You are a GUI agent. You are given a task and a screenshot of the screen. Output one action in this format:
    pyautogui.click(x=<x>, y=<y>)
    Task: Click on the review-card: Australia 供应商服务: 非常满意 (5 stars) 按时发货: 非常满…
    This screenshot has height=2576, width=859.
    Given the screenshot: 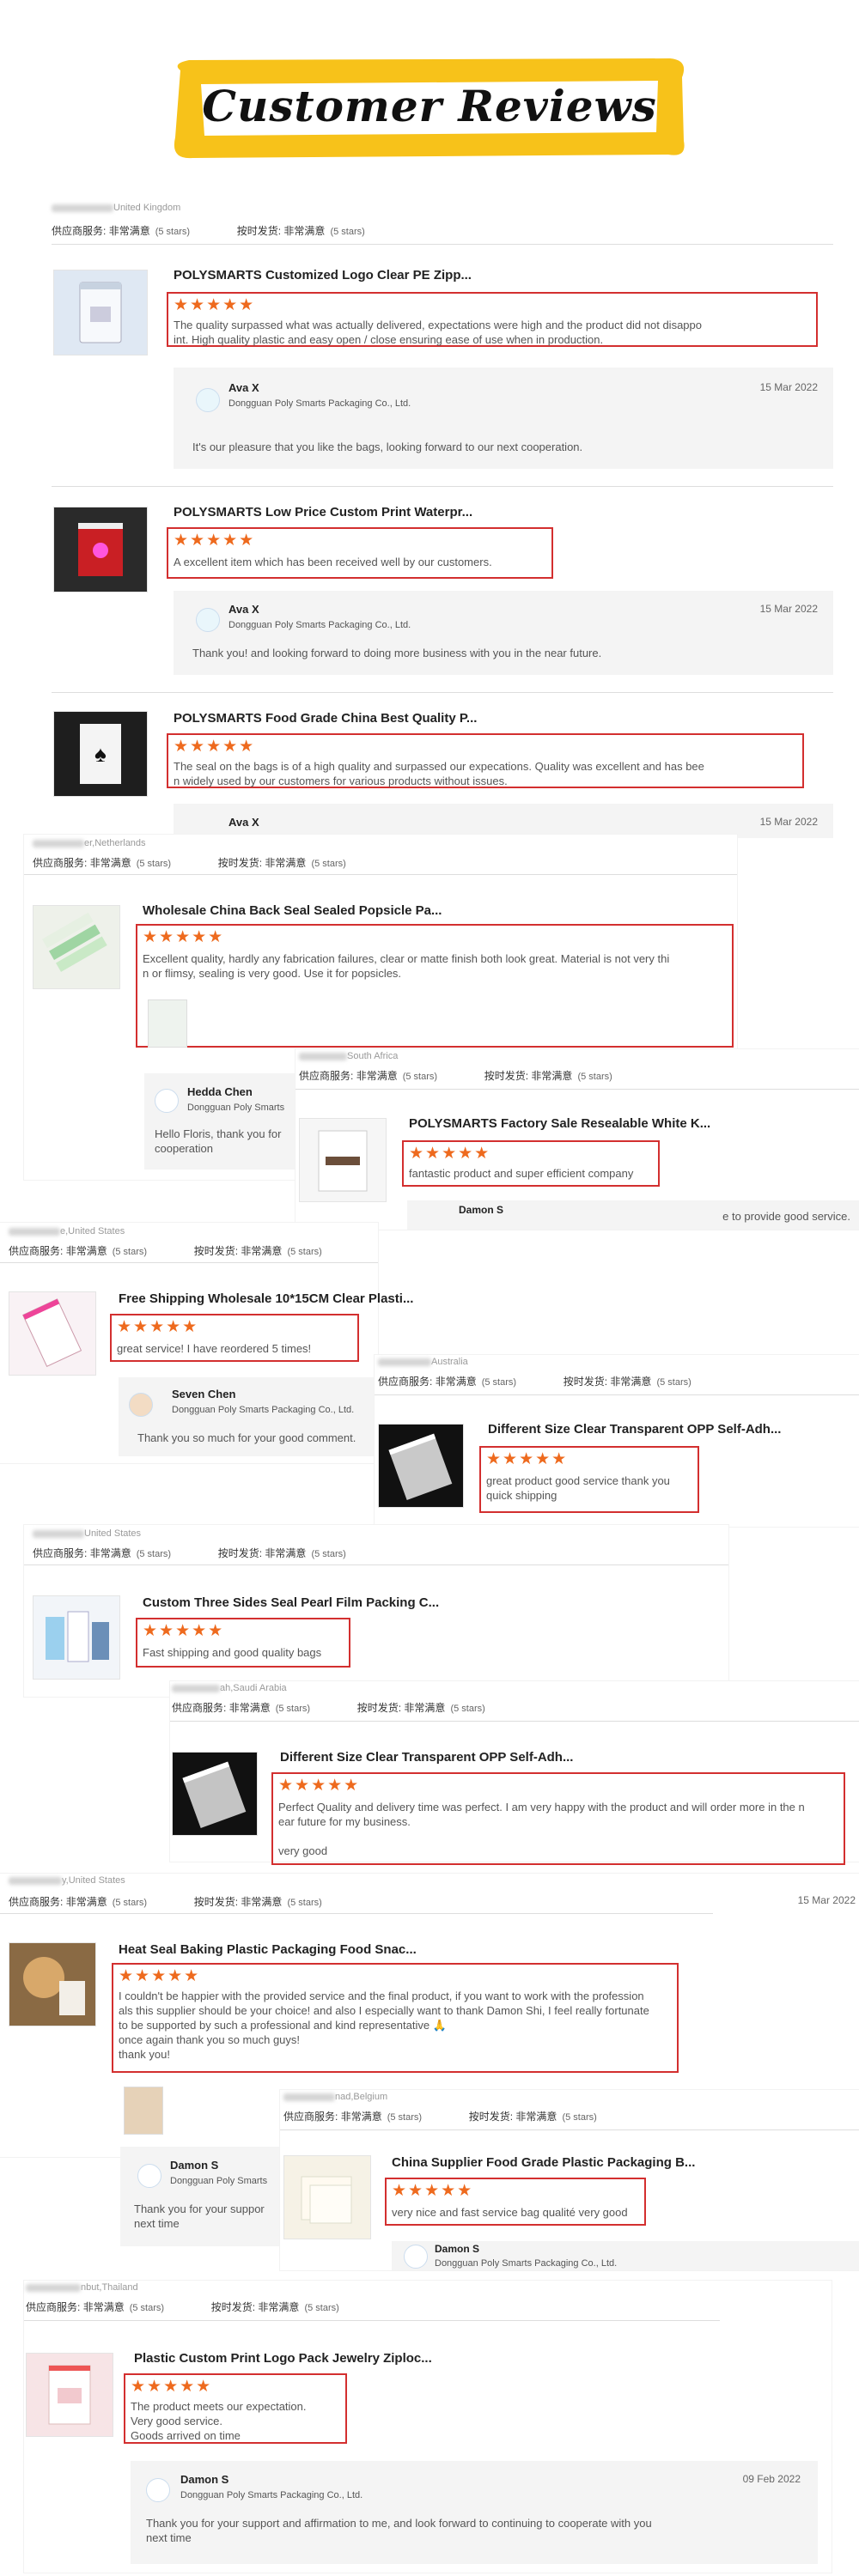 What is the action you would take?
    pyautogui.click(x=617, y=1441)
    